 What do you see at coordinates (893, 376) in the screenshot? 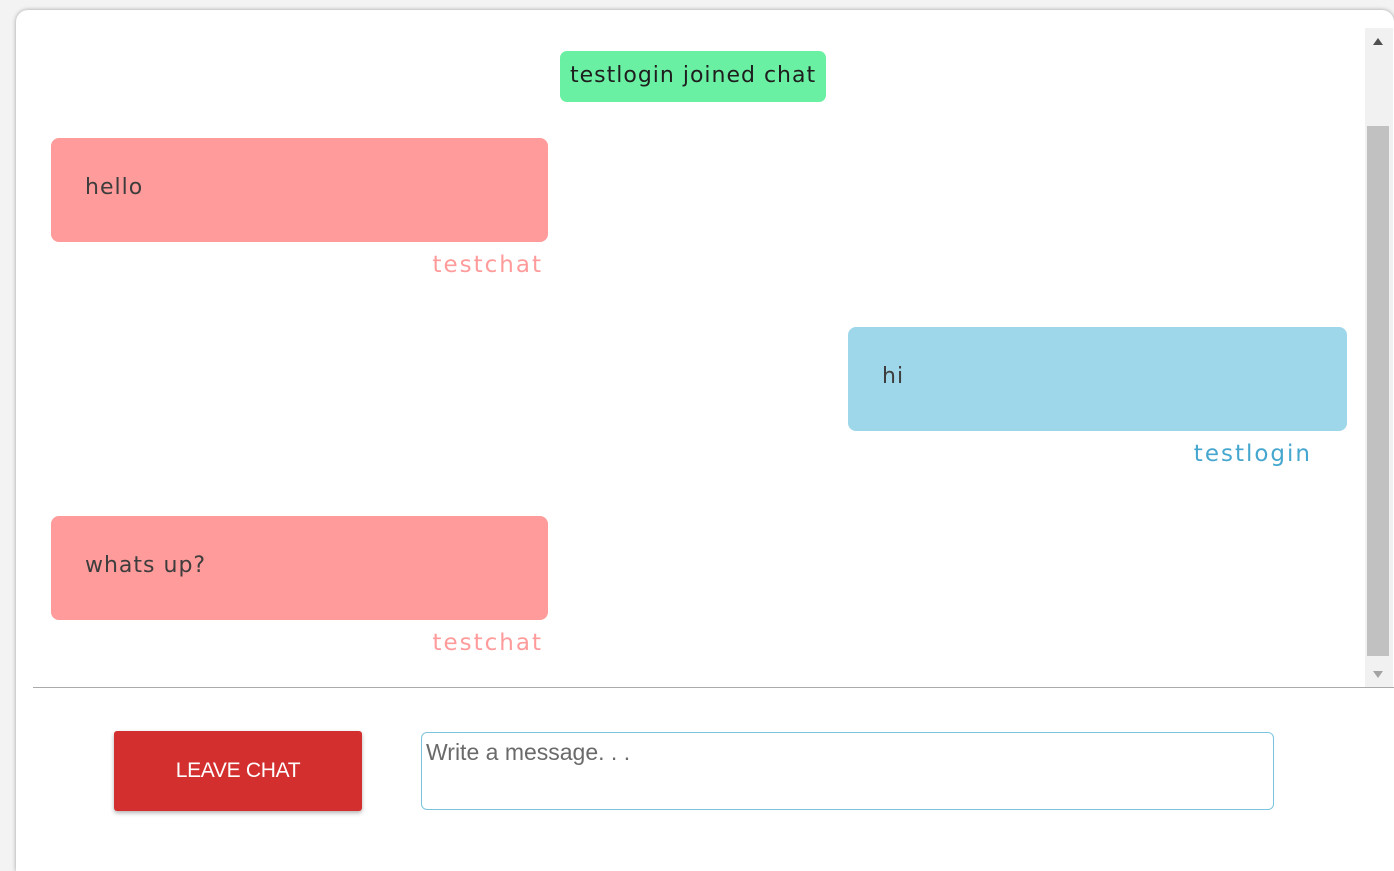
I see `message-text: hi` at bounding box center [893, 376].